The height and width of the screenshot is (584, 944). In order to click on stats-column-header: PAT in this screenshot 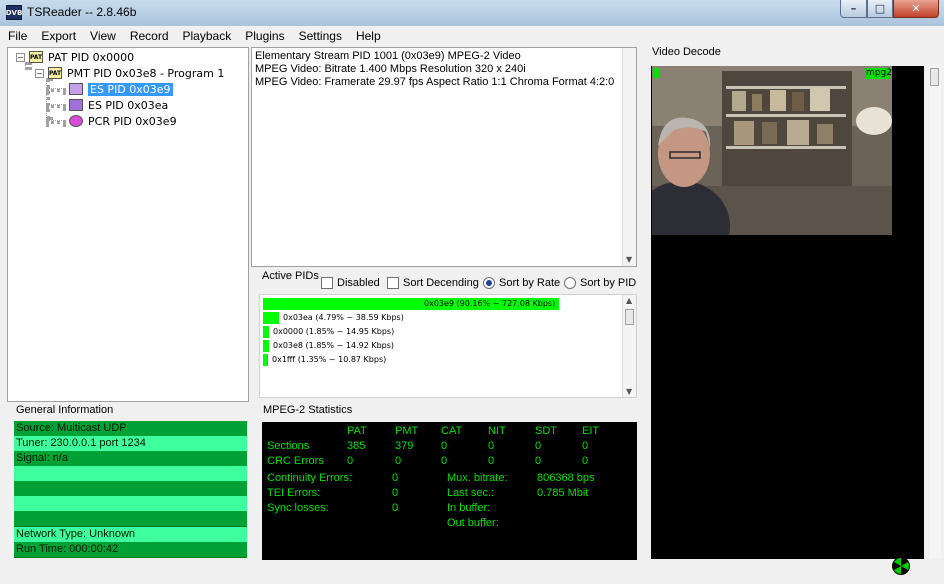, I will do `click(357, 431)`.